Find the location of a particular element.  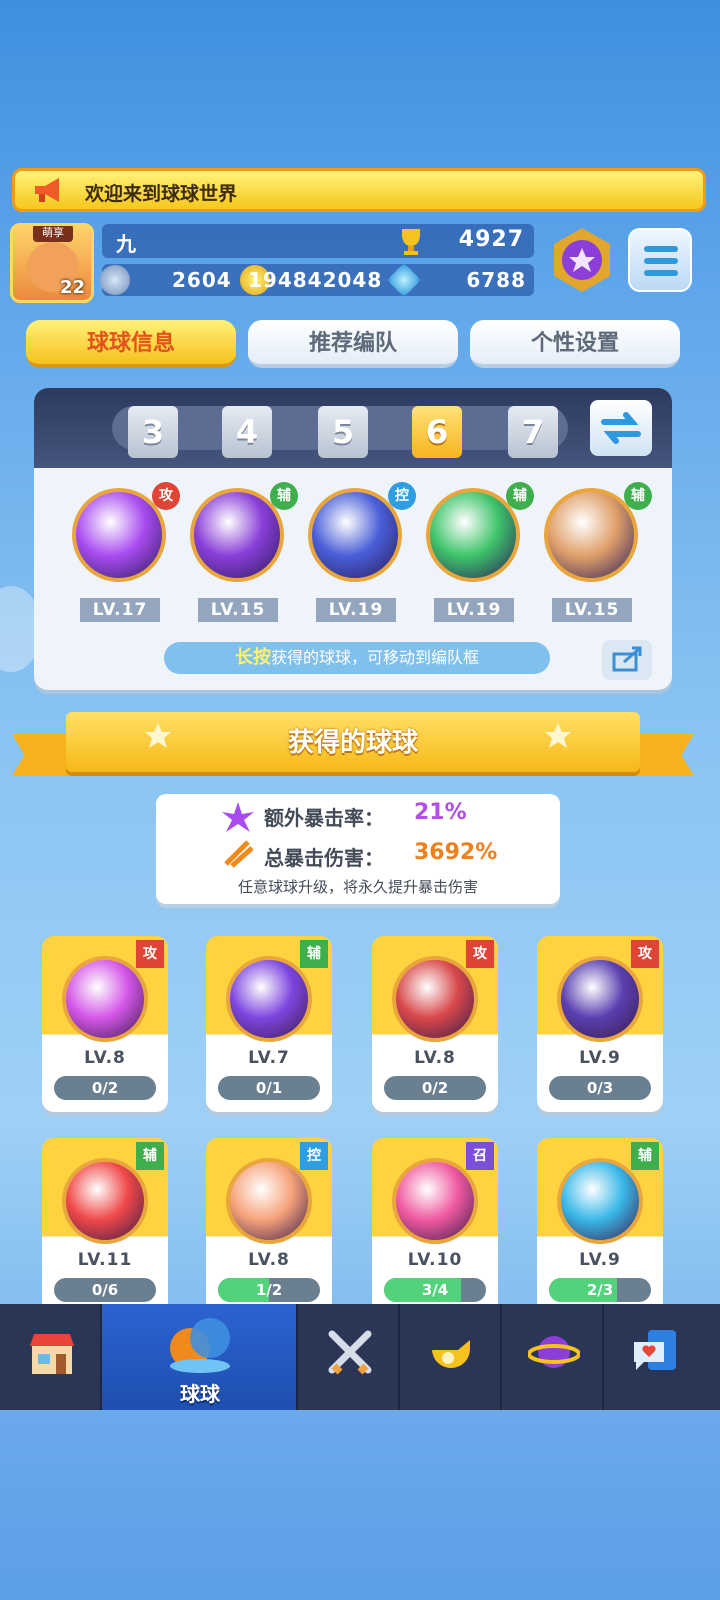

owned-ball-level: LV.7 is located at coordinates (269, 1058).